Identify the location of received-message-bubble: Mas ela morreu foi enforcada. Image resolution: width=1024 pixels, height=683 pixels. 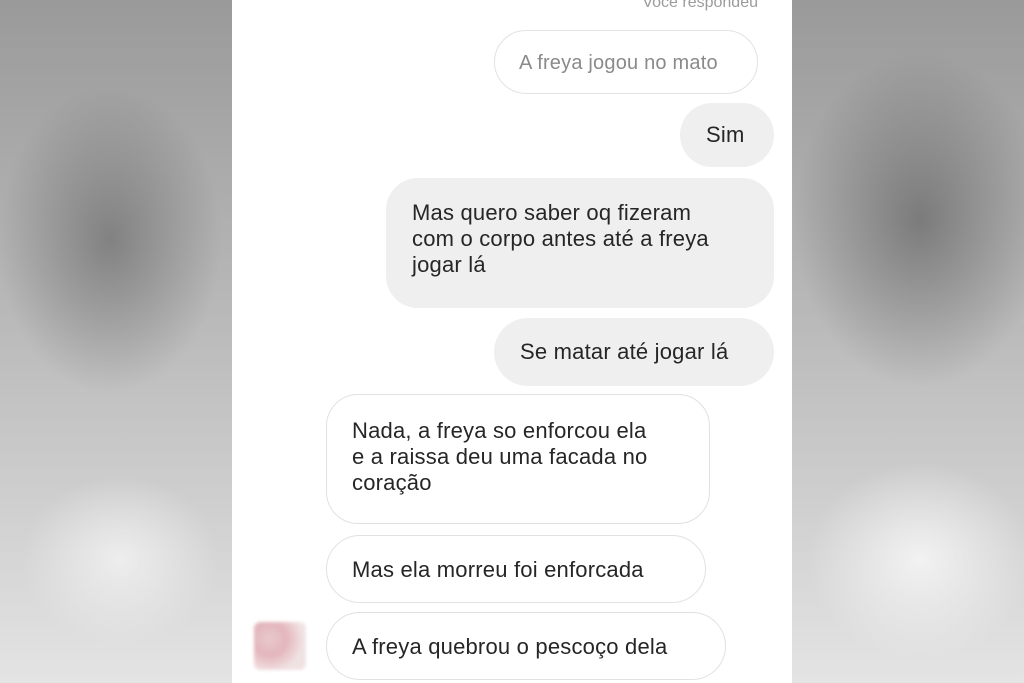
(516, 569).